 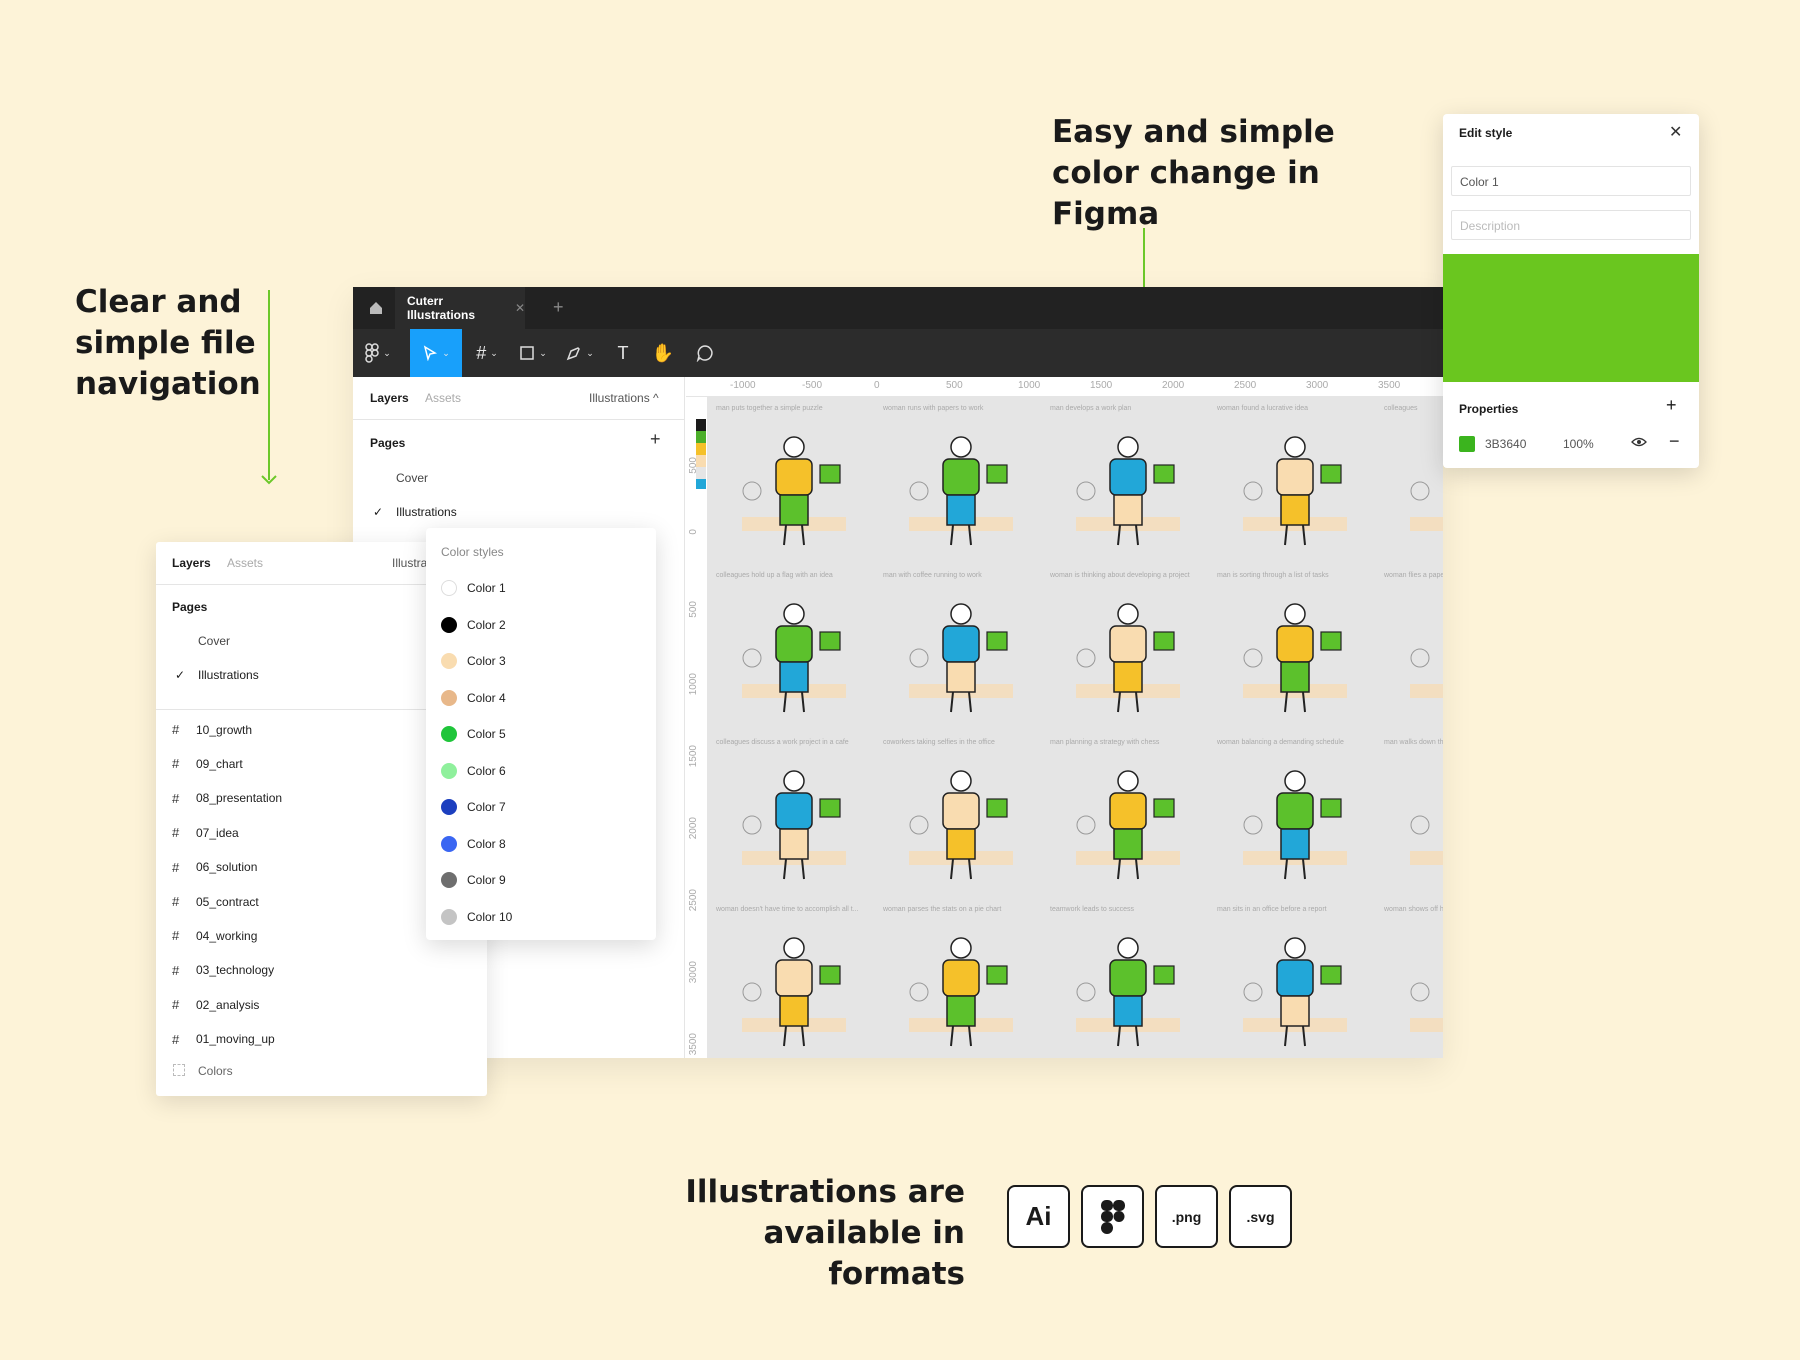 What do you see at coordinates (378, 353) in the screenshot?
I see `figma-menu-icon: ⌄` at bounding box center [378, 353].